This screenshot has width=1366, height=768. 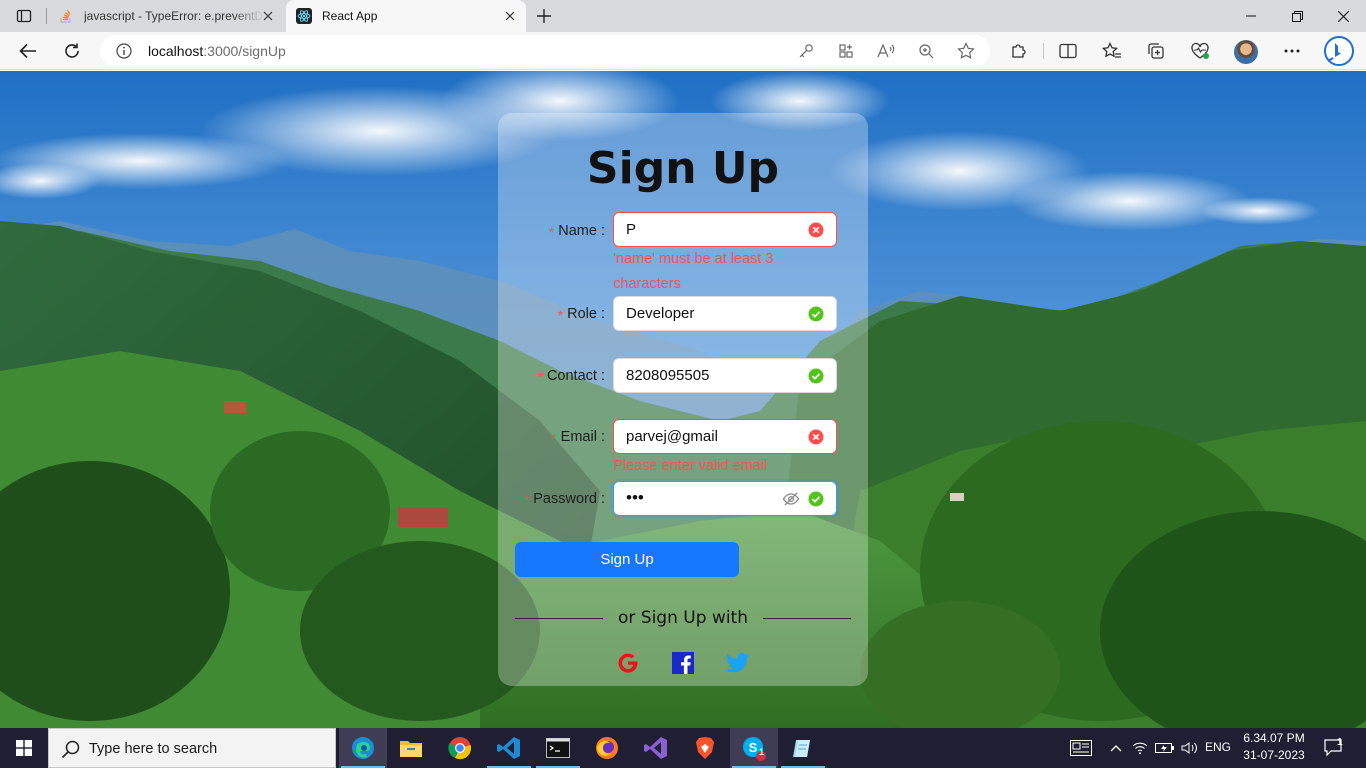 I want to click on apps-icon, so click(x=846, y=51).